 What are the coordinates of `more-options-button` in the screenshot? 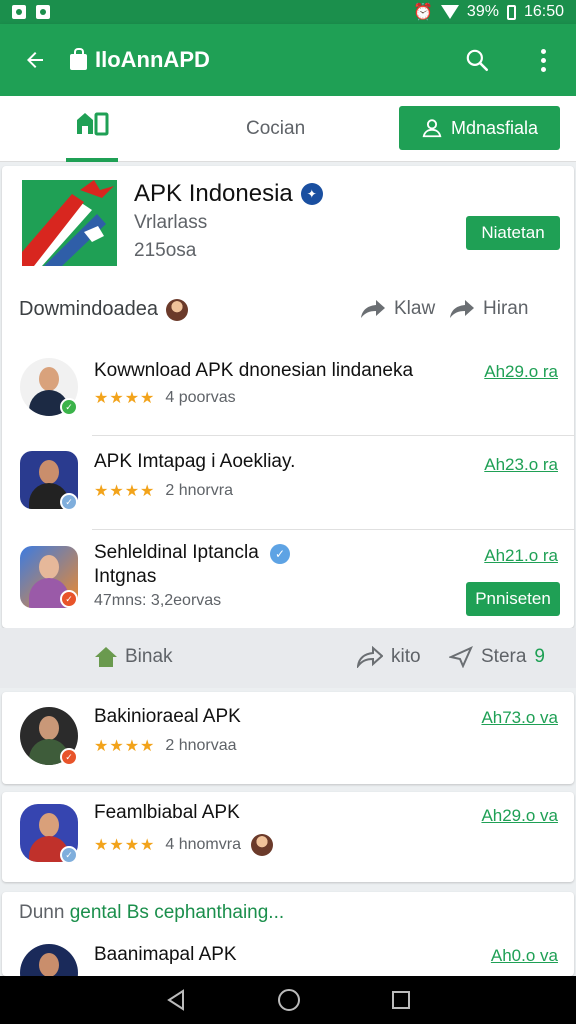 It's located at (543, 60).